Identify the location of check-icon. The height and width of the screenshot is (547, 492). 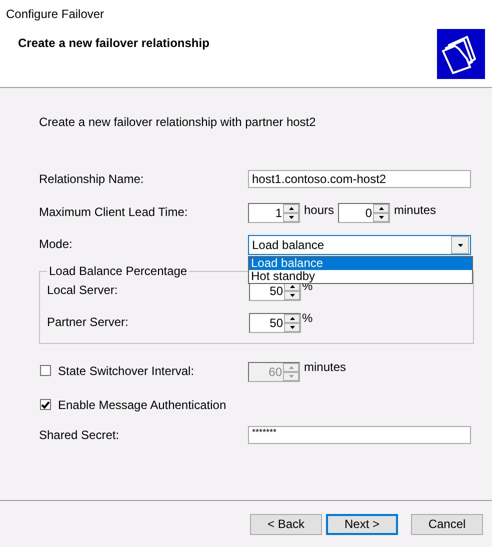
(45, 404).